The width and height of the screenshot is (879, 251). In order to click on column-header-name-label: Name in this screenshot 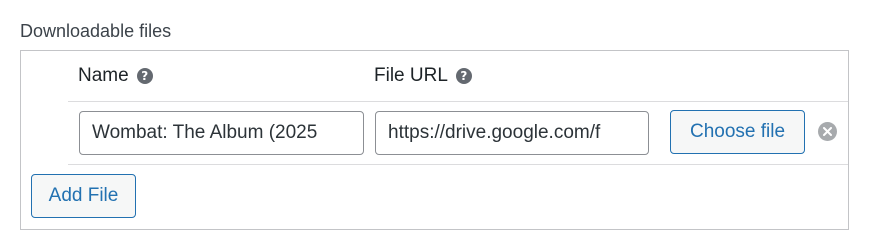, I will do `click(103, 75)`.